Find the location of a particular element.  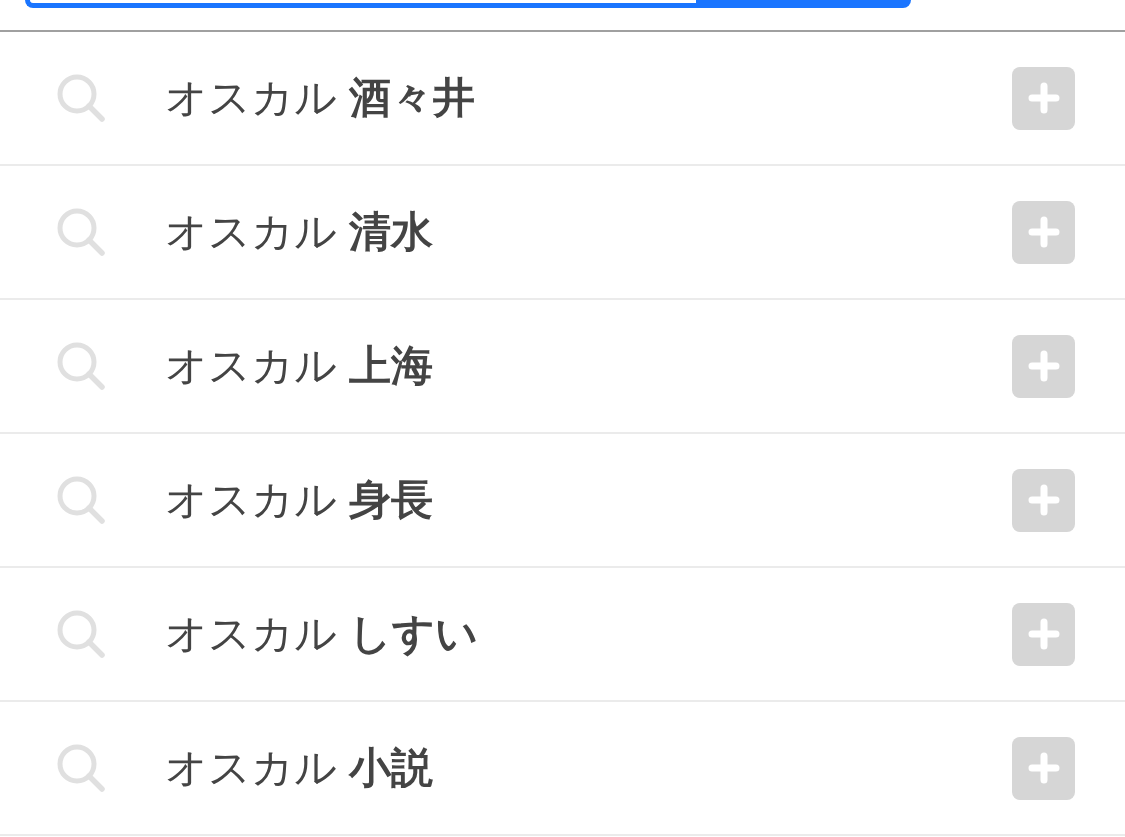

suggestion-text: オスカル 上海 is located at coordinates (299, 366).